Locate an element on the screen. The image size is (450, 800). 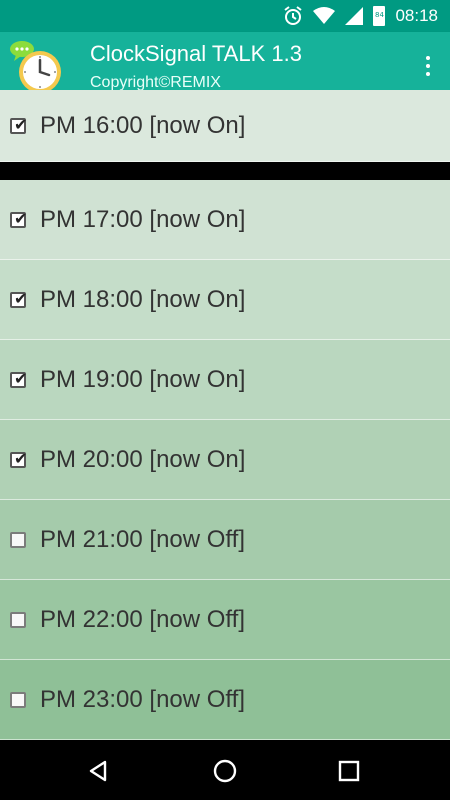
status-time: 08:18 is located at coordinates (416, 15).